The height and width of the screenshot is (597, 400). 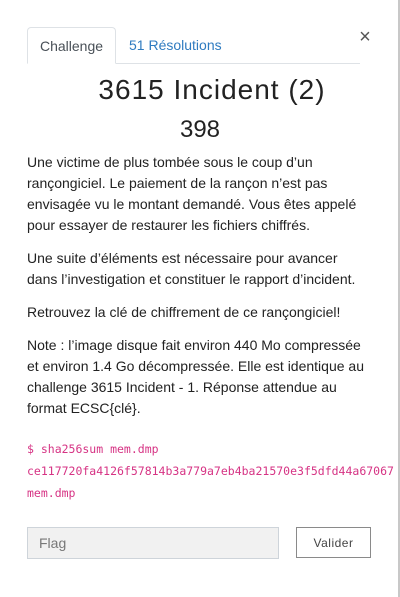 I want to click on code-line: $ sha256sum mem.dmp, so click(x=93, y=449).